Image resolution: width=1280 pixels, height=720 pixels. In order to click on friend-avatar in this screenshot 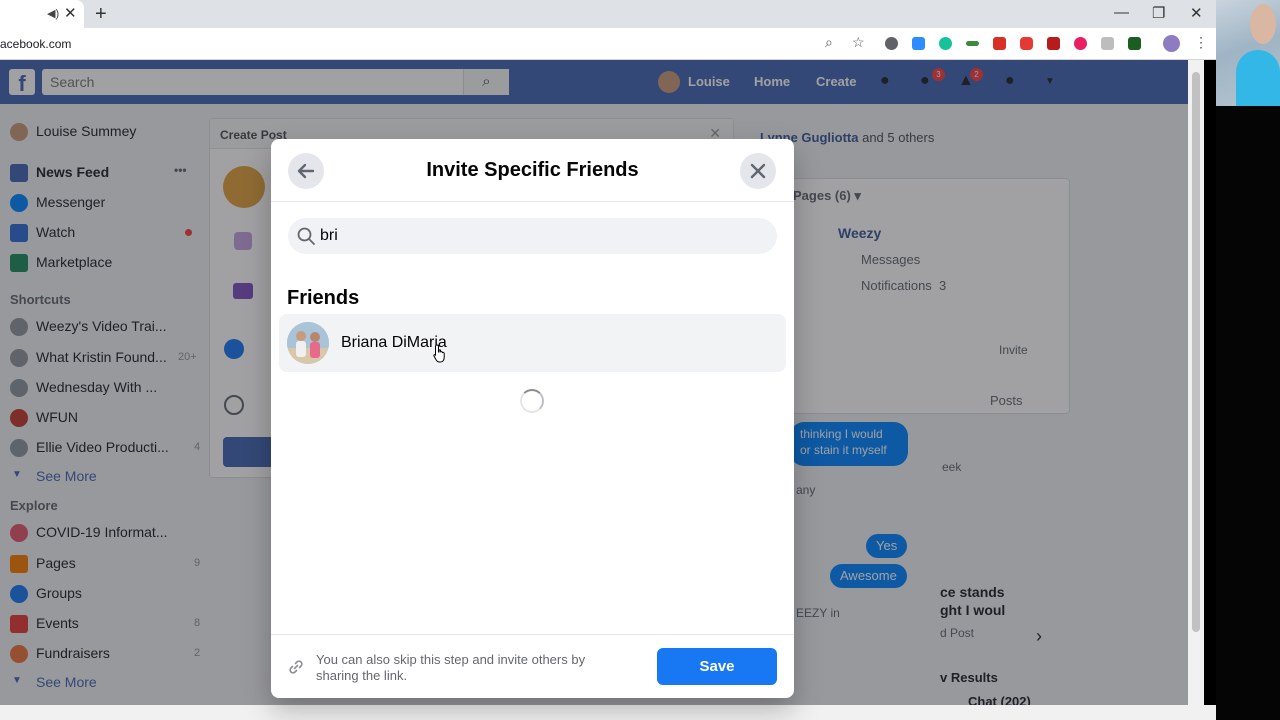, I will do `click(308, 343)`.